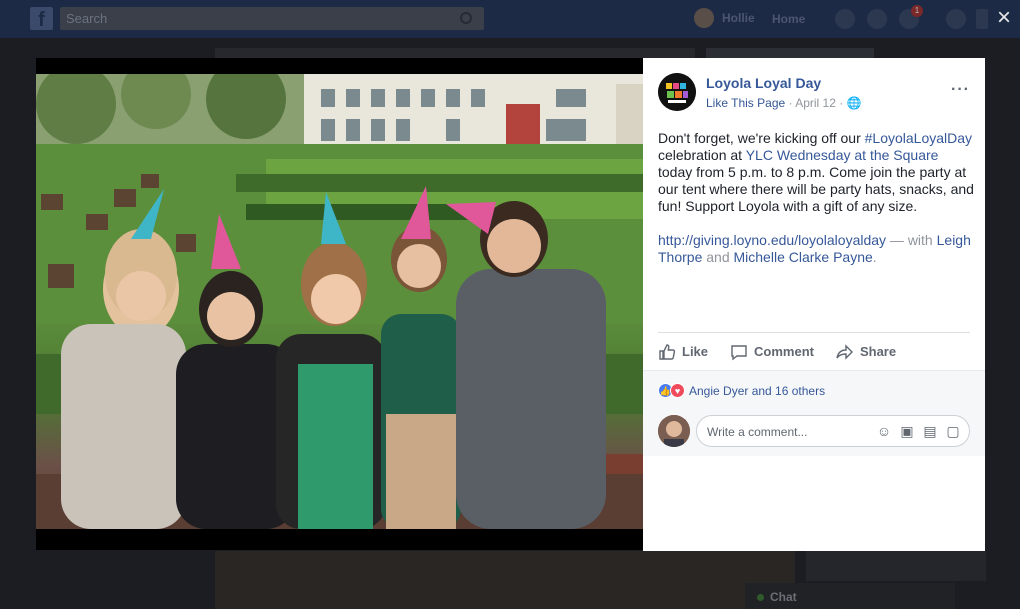 This screenshot has width=1020, height=609. I want to click on search-icon, so click(466, 18).